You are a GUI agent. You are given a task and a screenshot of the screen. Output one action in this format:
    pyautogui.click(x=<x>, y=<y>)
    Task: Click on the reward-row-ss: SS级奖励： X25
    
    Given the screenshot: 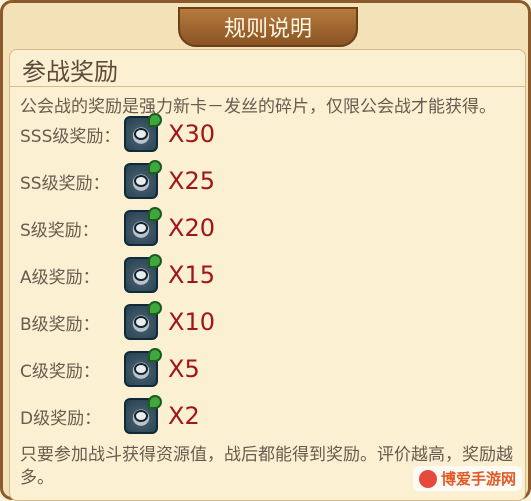 What is the action you would take?
    pyautogui.click(x=117, y=181)
    